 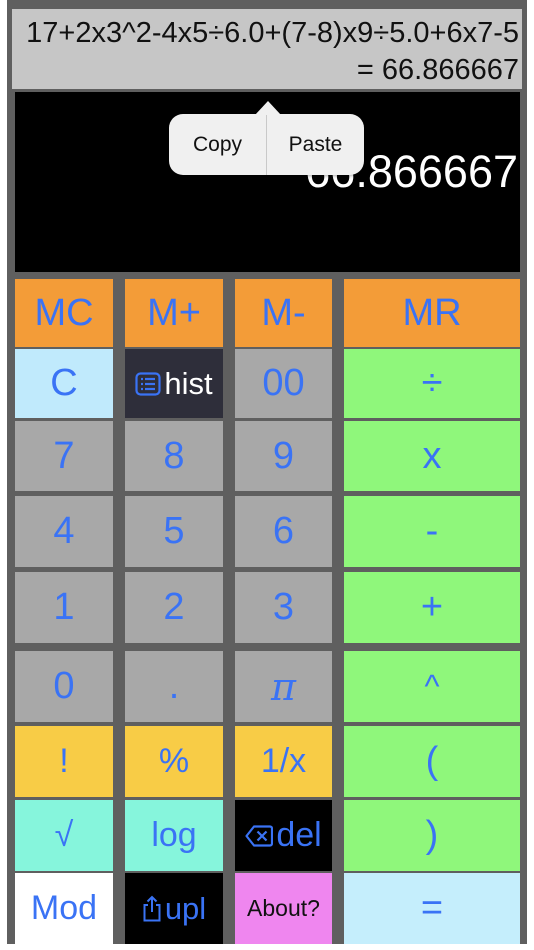 I want to click on mc-button: MC, so click(x=64, y=313).